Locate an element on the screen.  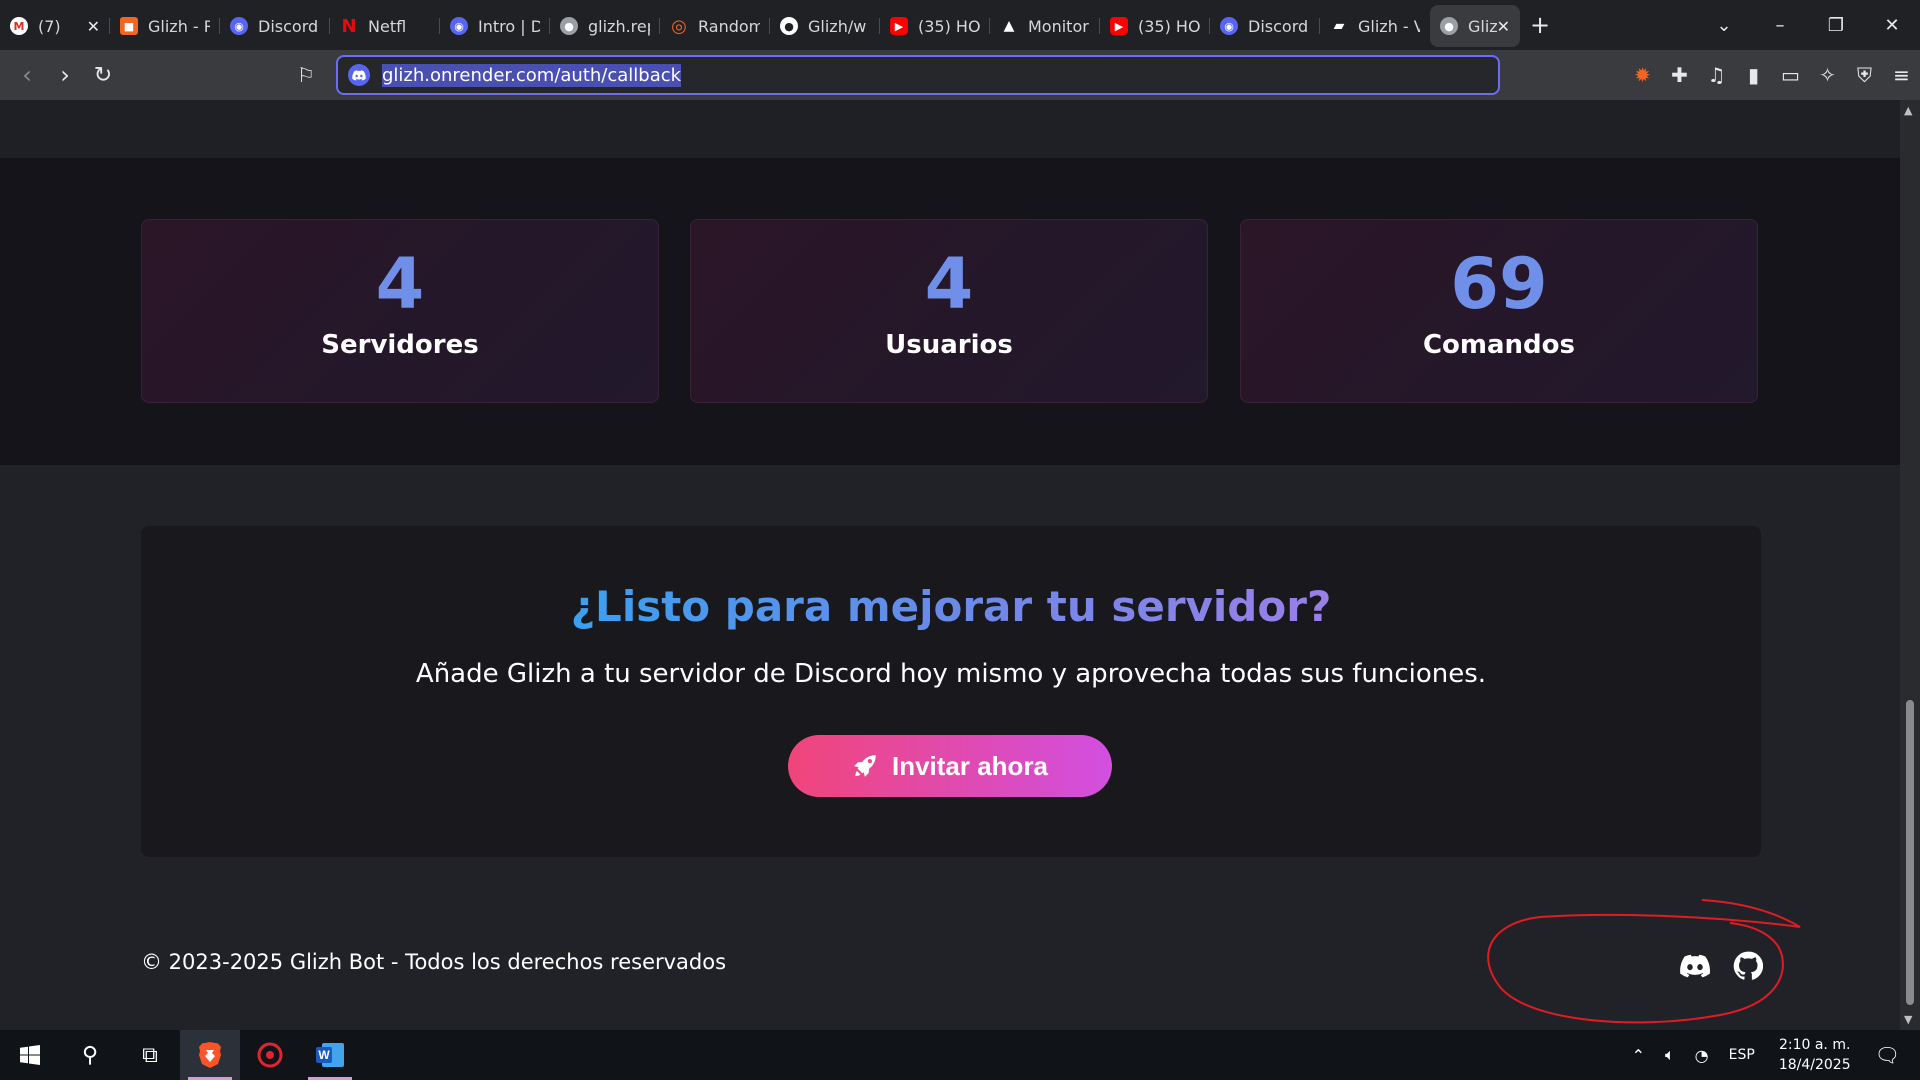
stat-label: Comandos is located at coordinates (1499, 345).